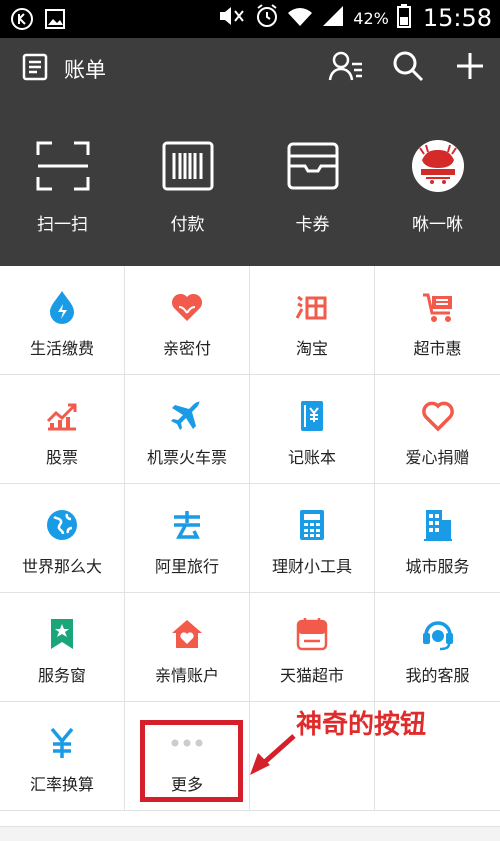  Describe the element at coordinates (437, 348) in the screenshot. I see `service-label: 超市惠` at that location.